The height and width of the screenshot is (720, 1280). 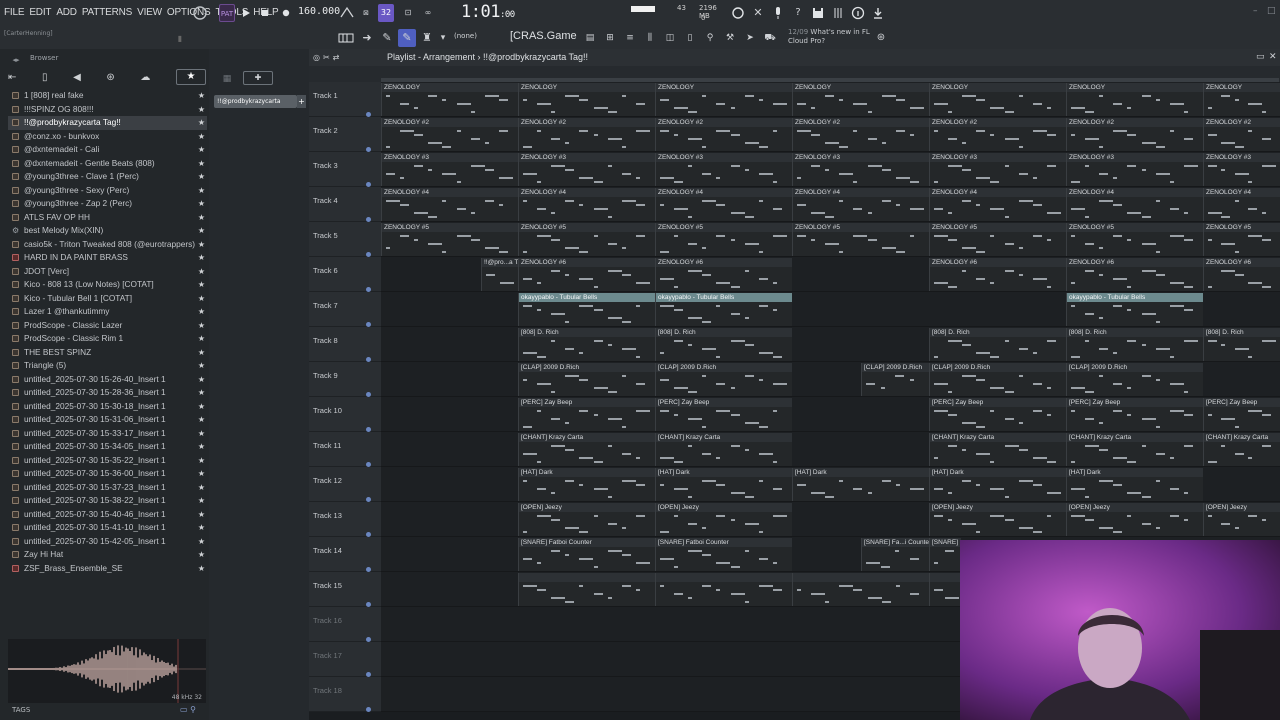 I want to click on pattern-clip: [OPEN] Jeezy, so click(x=586, y=519).